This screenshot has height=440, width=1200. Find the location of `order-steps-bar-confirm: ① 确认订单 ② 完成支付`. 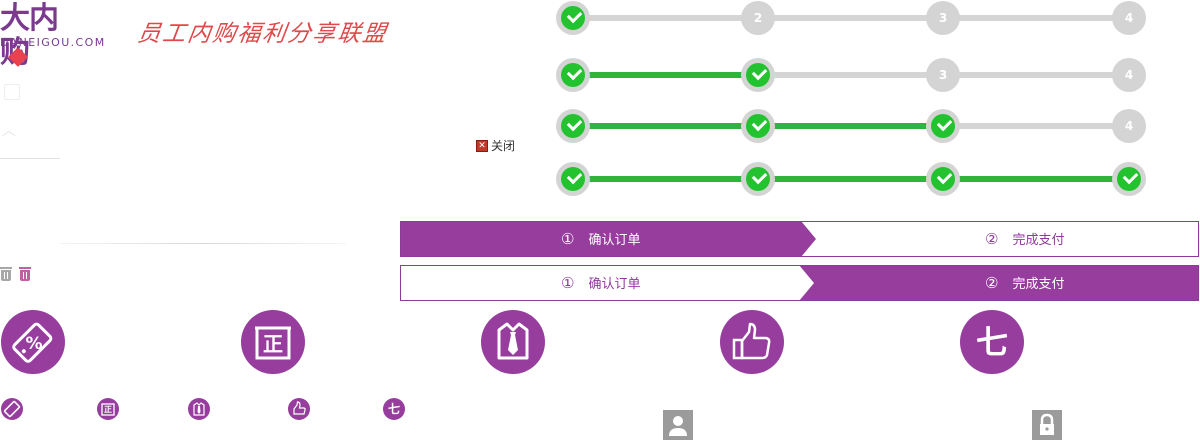

order-steps-bar-confirm: ① 确认订单 ② 完成支付 is located at coordinates (799, 239).